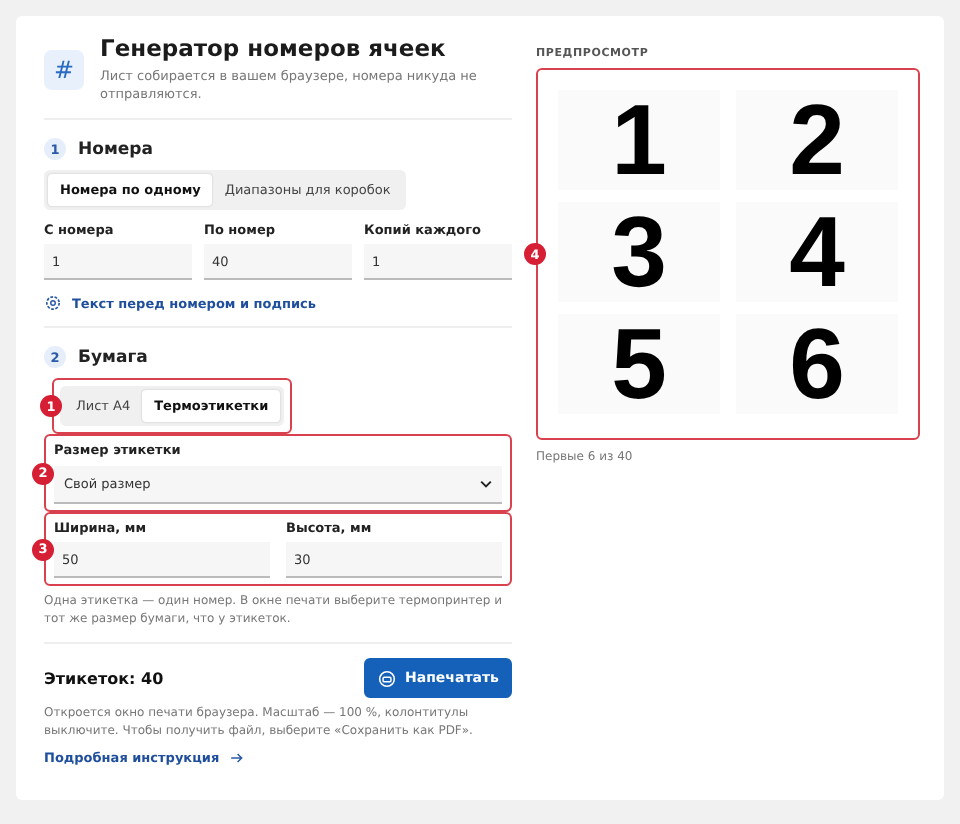 This screenshot has height=824, width=960. I want to click on label-preview: 3, so click(639, 252).